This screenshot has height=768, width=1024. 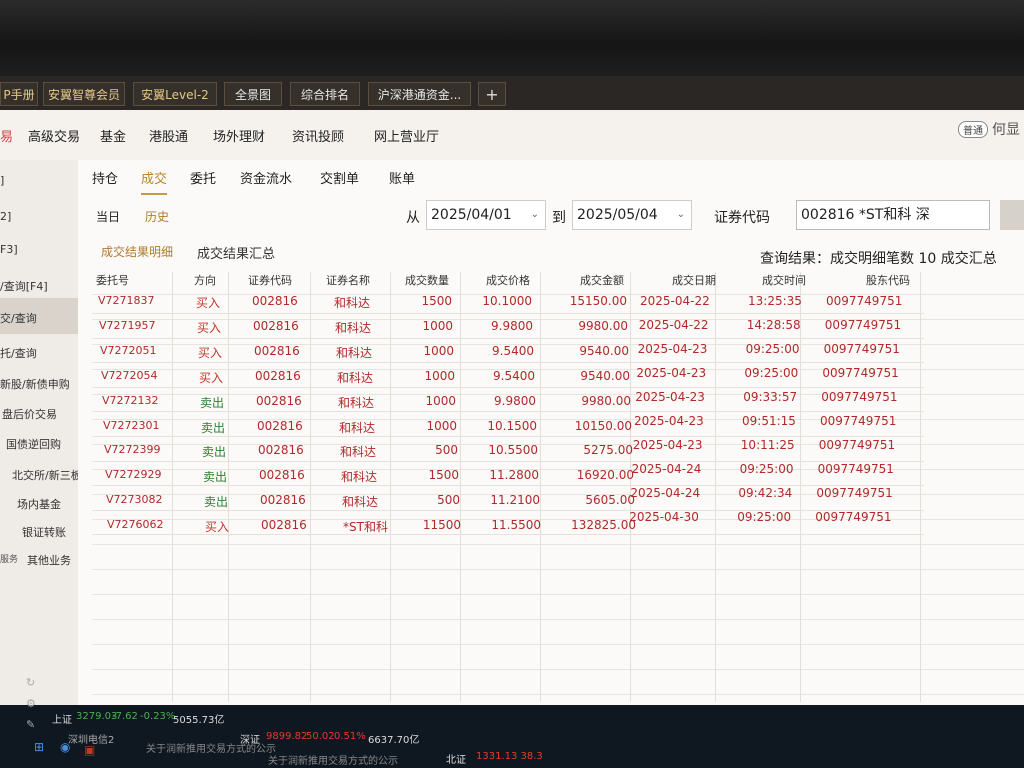 What do you see at coordinates (30, 724) in the screenshot?
I see `edit-icon: ✎` at bounding box center [30, 724].